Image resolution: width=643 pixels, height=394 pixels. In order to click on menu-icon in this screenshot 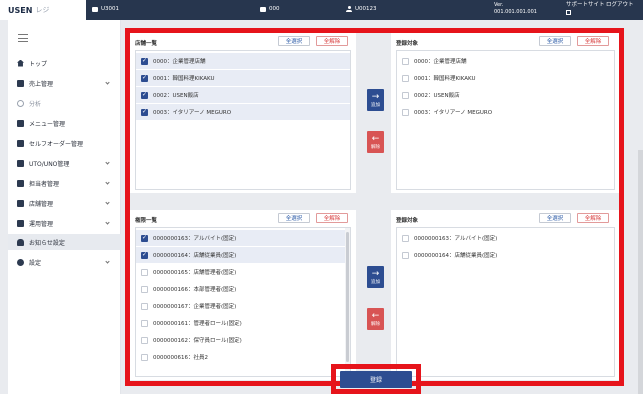, I will do `click(20, 123)`.